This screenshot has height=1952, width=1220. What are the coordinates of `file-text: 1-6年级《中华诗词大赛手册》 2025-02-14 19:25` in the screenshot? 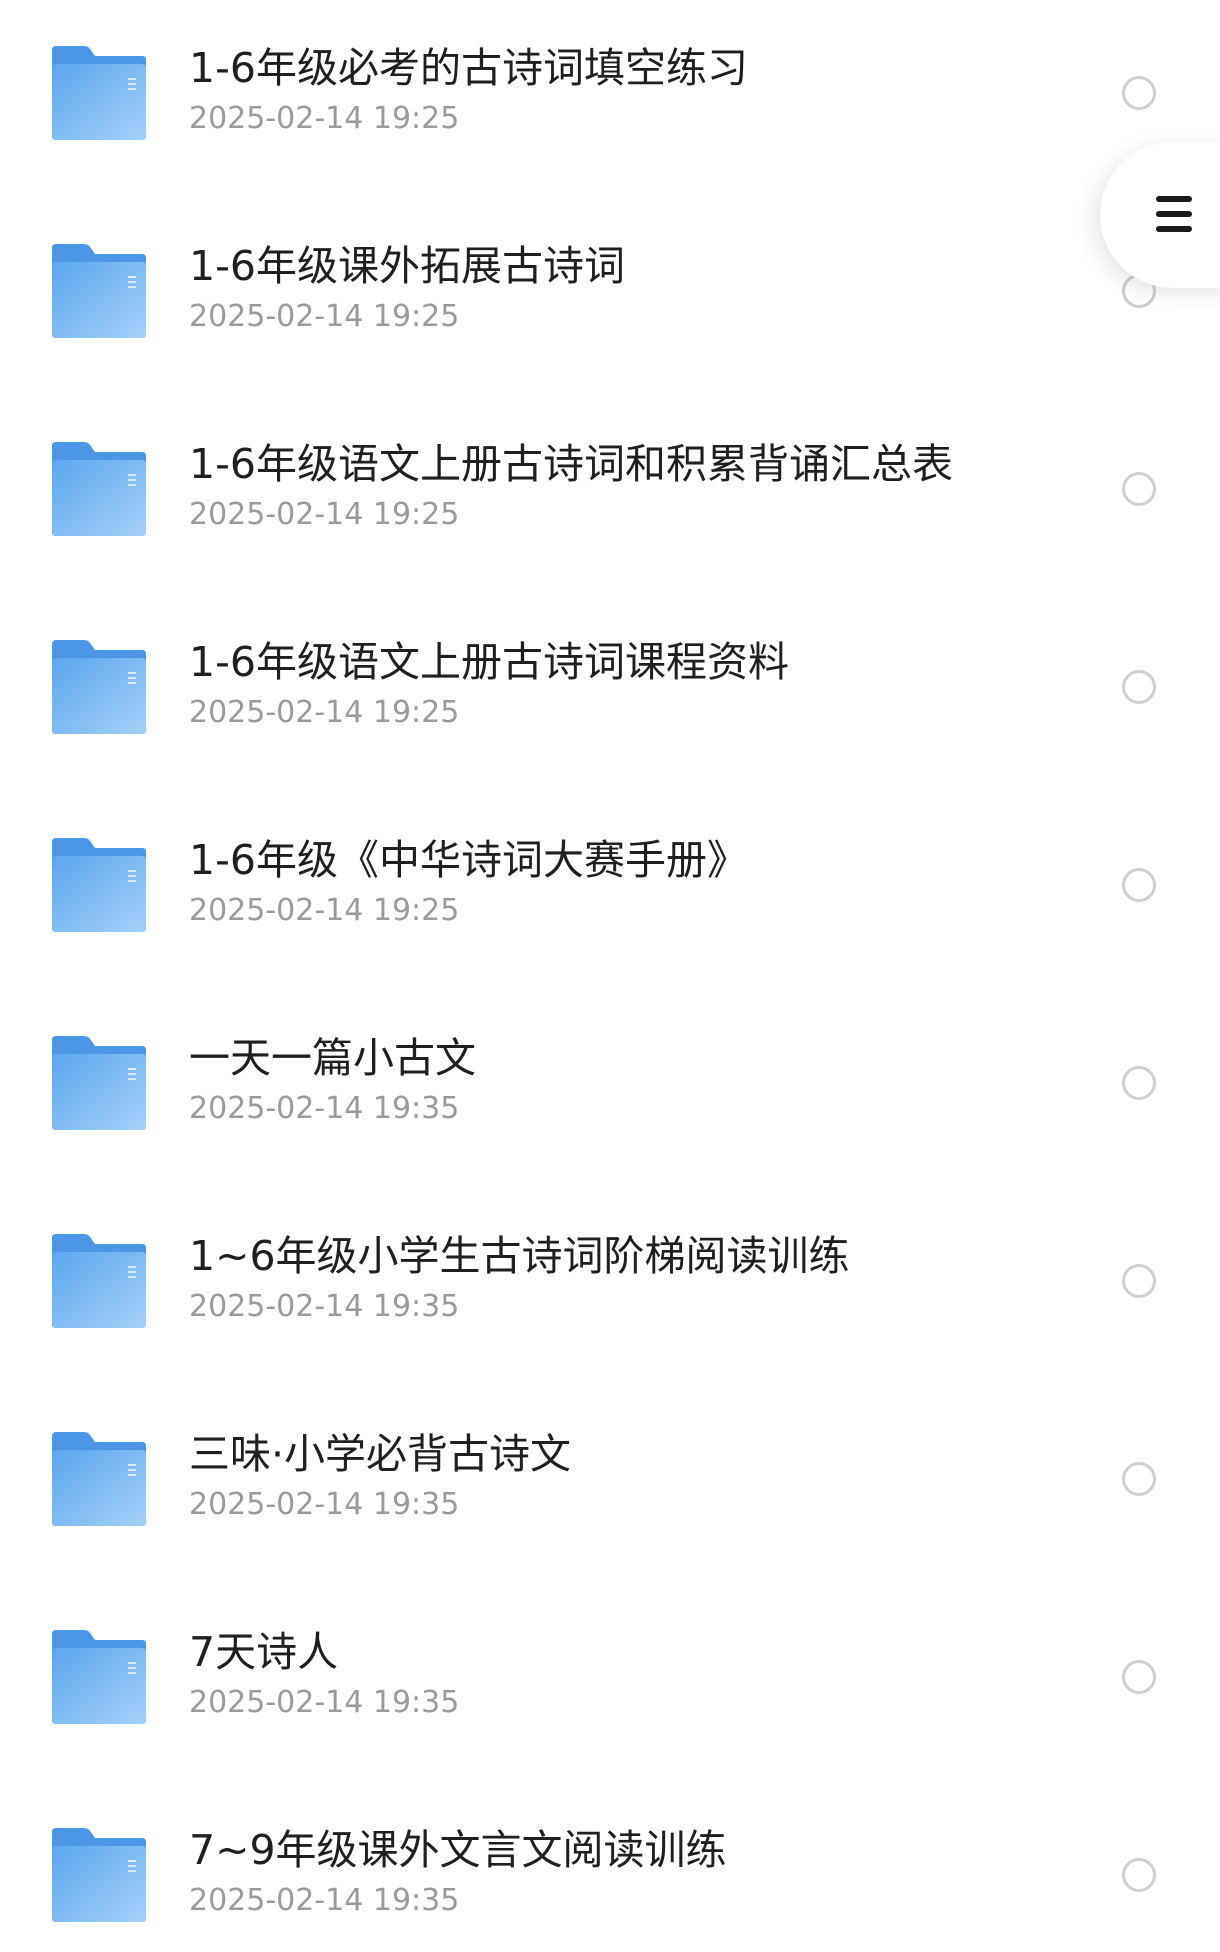 It's located at (619, 882).